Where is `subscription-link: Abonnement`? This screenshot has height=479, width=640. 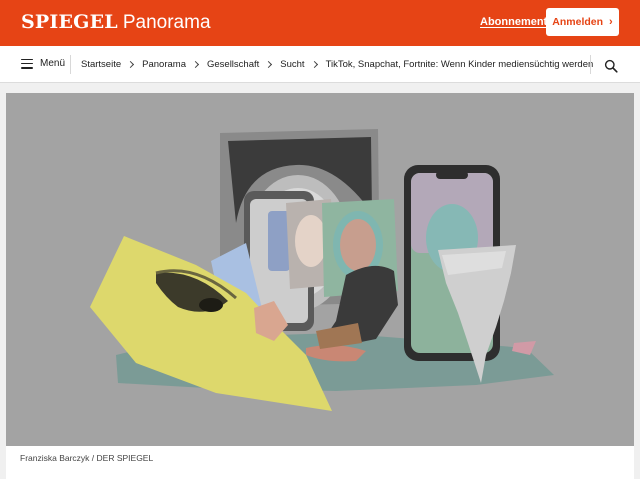 subscription-link: Abonnement is located at coordinates (513, 22).